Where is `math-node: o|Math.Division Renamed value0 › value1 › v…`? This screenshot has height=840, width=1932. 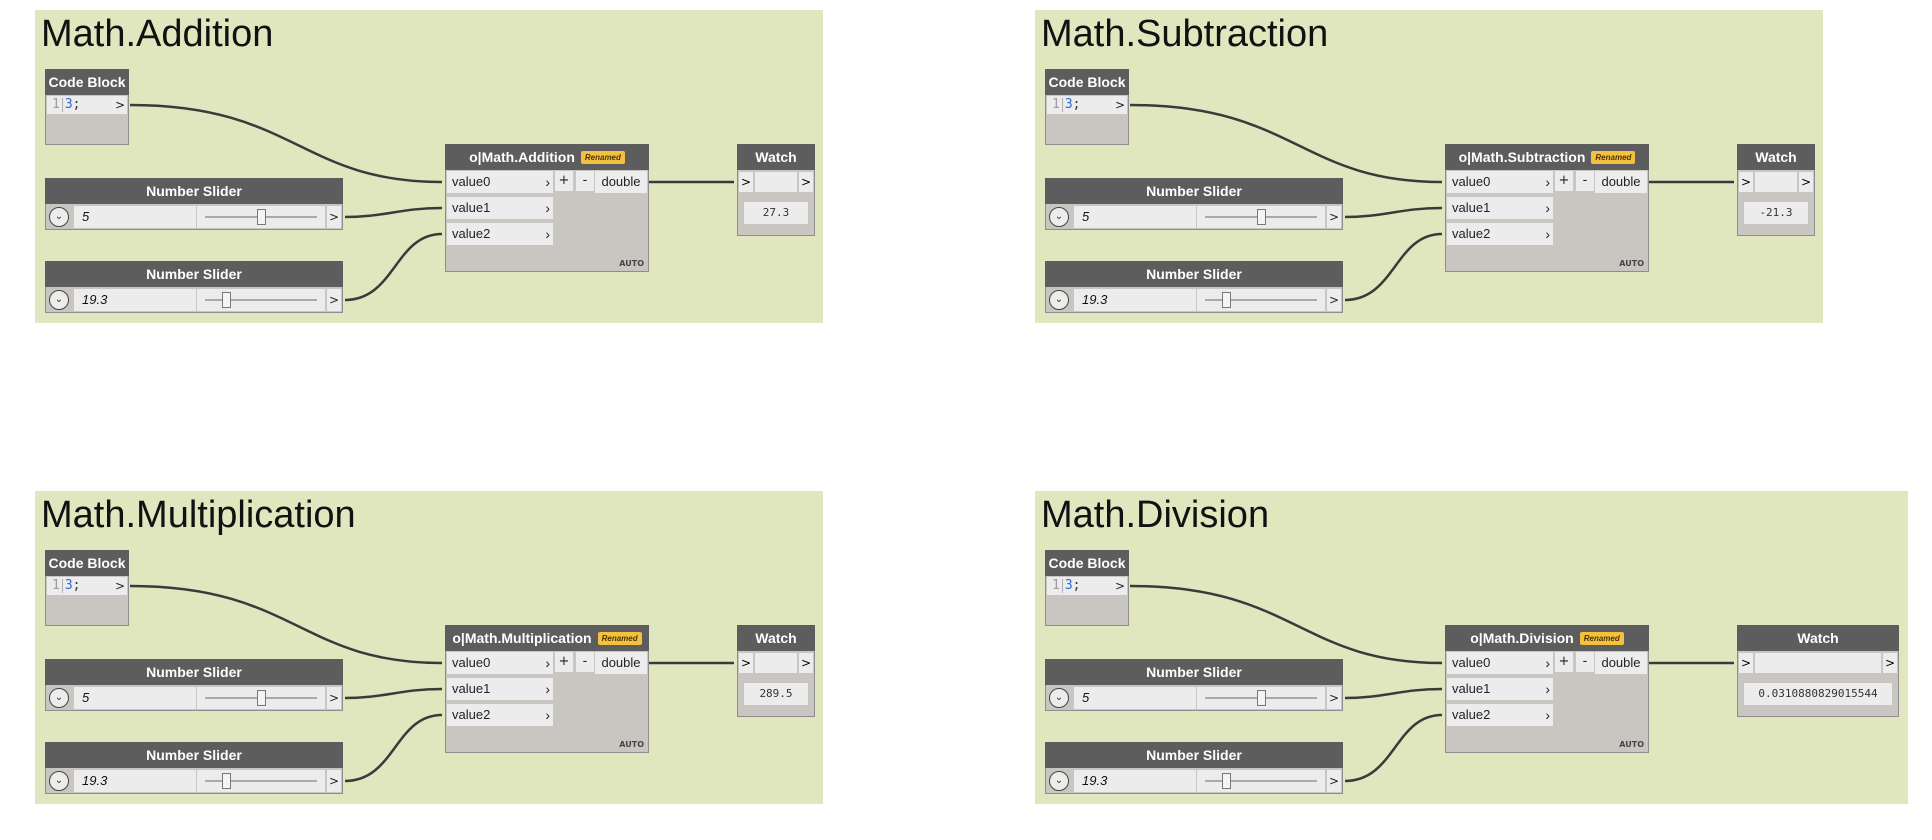
math-node: o|Math.Division Renamed value0 › value1 › v… is located at coordinates (1547, 689).